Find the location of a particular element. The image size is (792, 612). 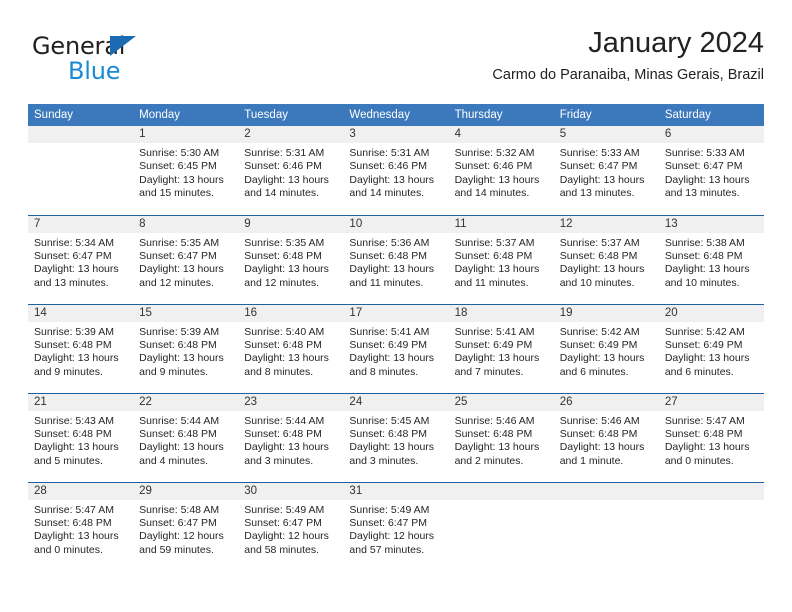

day-number is located at coordinates (81, 134).